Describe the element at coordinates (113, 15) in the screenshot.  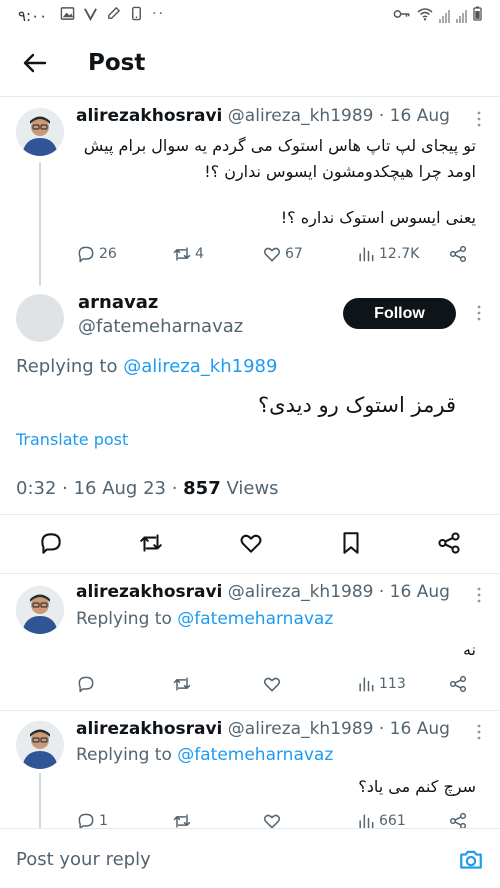
I see `edit-notification-icon` at that location.